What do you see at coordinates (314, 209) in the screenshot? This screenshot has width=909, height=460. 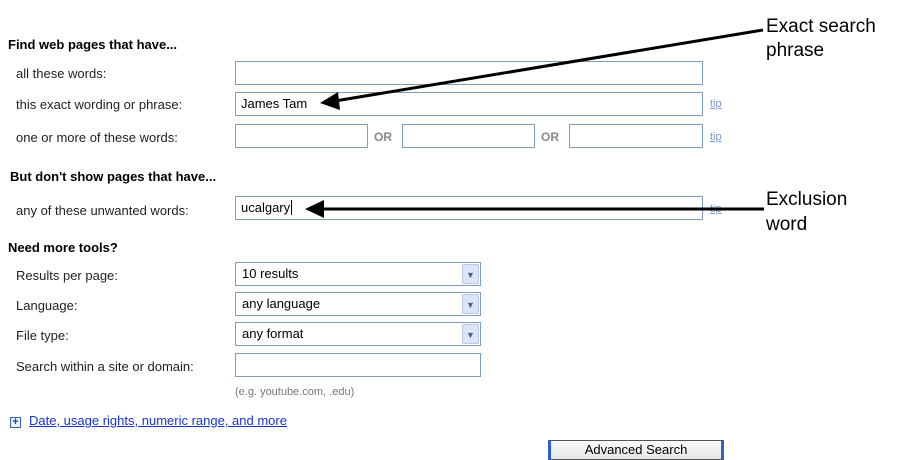 I see `exclusion-arrowhead` at bounding box center [314, 209].